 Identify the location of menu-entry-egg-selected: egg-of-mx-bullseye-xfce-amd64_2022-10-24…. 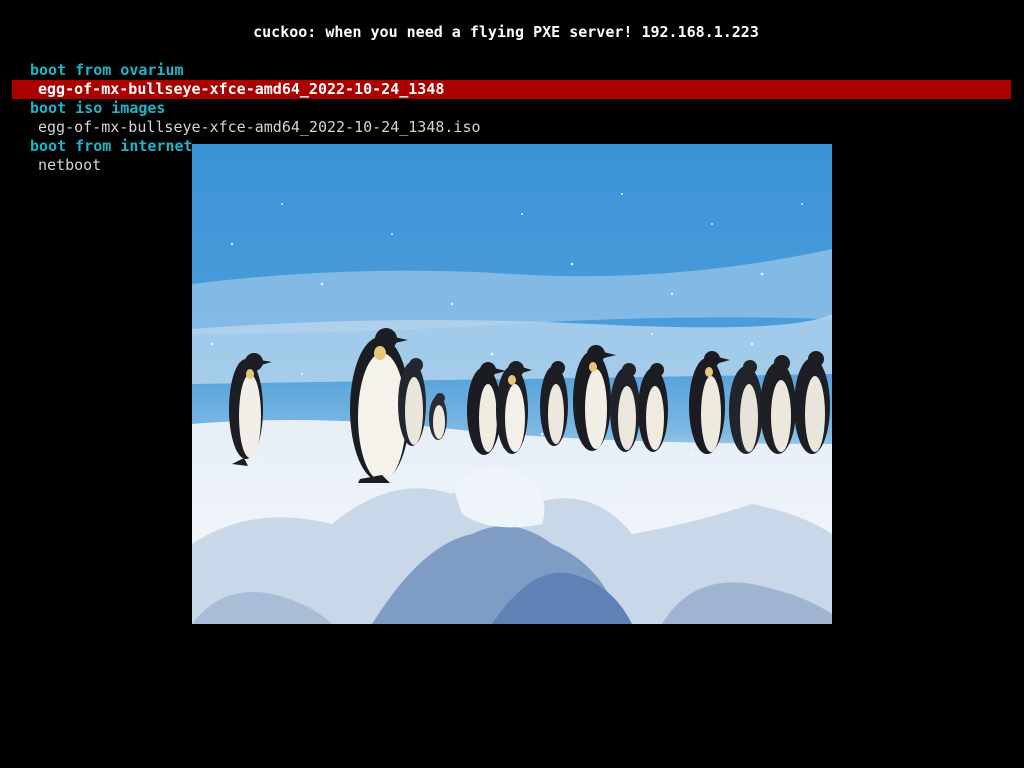
(511, 89).